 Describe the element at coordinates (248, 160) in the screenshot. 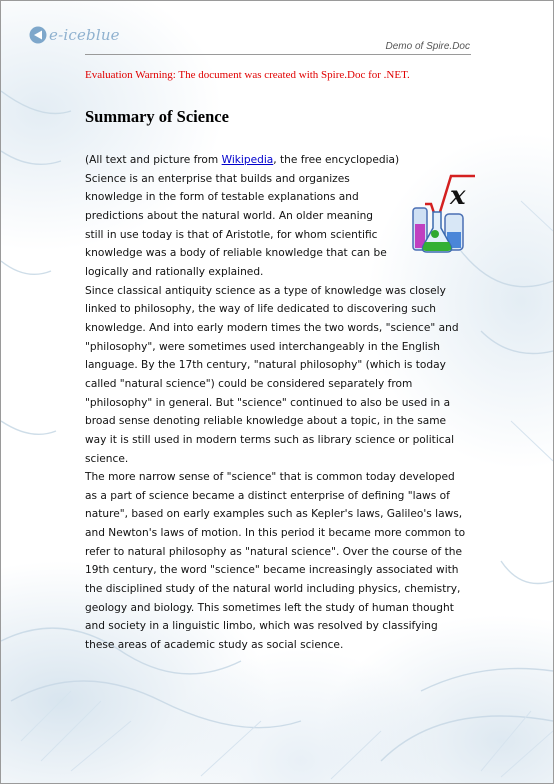

I see `wikipedia-link: Wikipedia` at that location.